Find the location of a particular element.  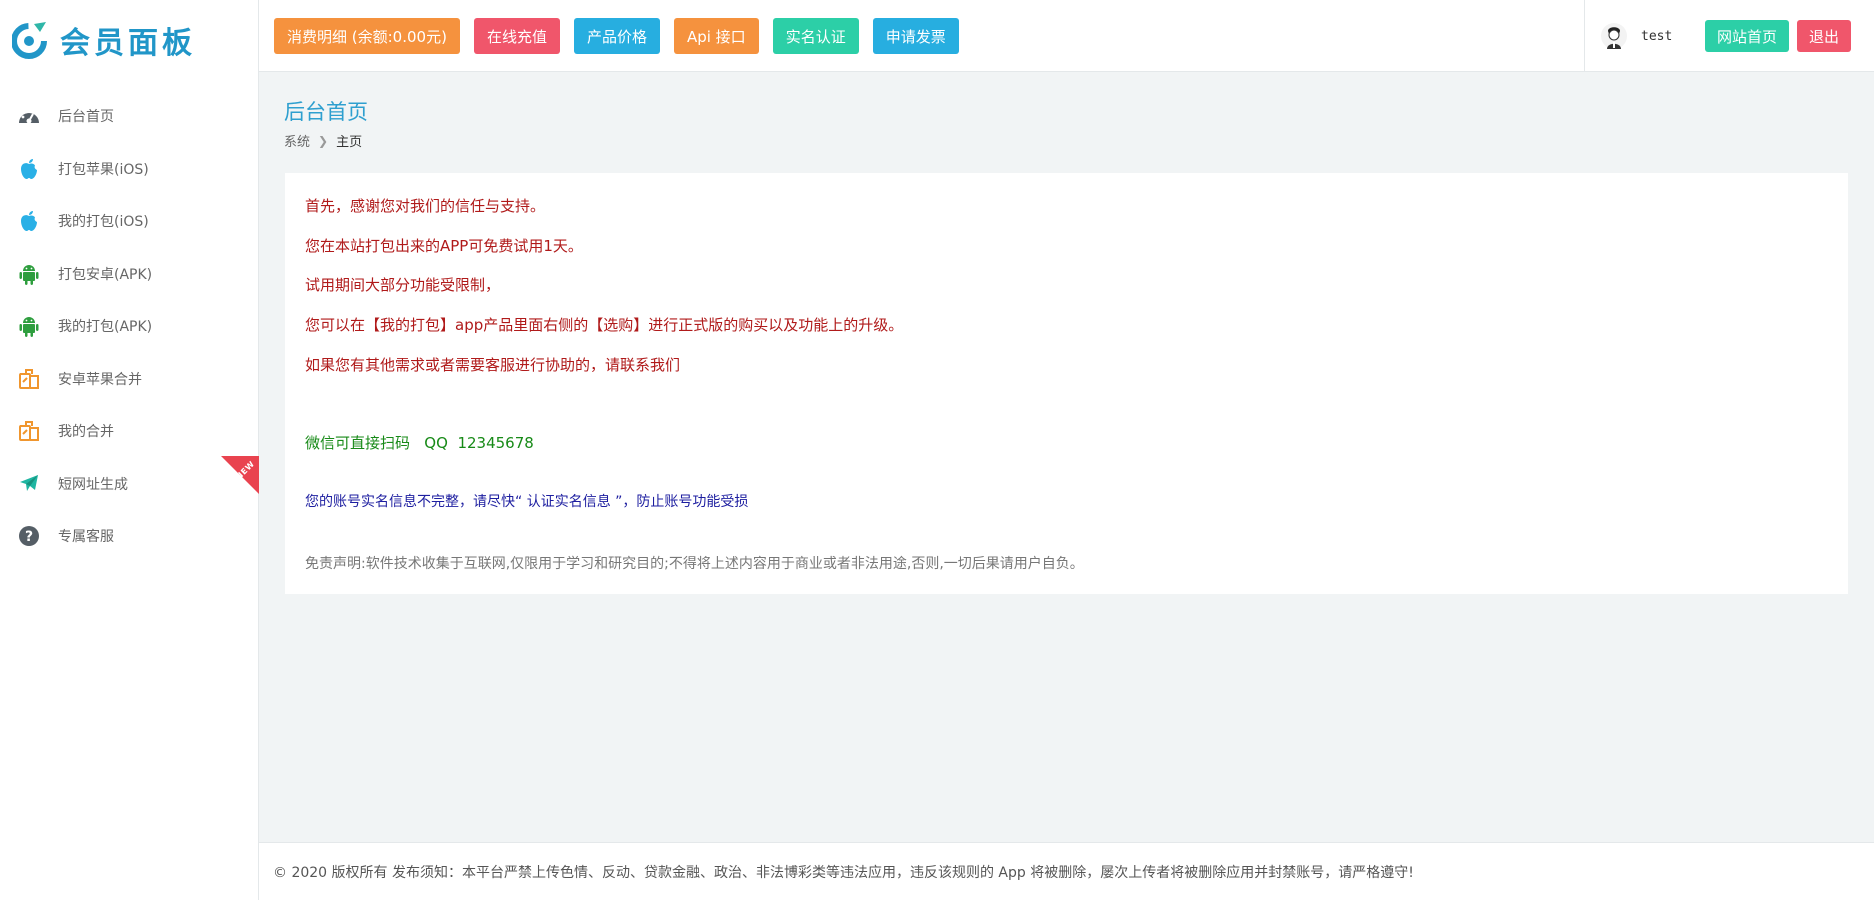

sidebar-item-label: 打包苹果(iOS) is located at coordinates (103, 169).